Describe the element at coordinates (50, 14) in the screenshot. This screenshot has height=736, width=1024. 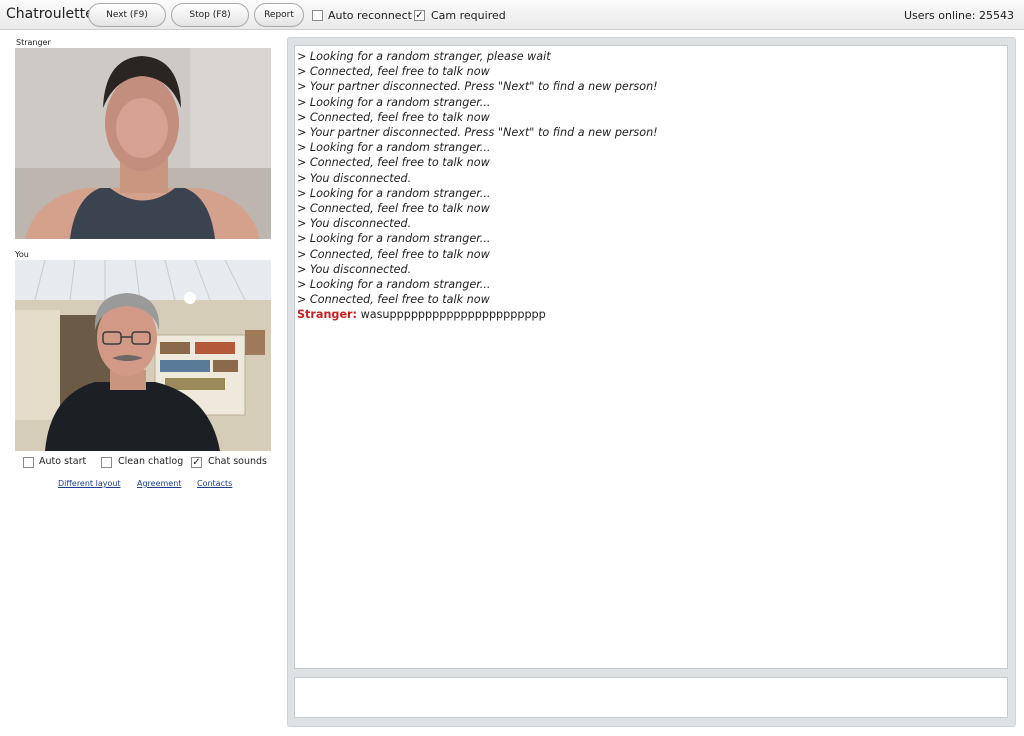
I see `app-title: Chatroulette` at that location.